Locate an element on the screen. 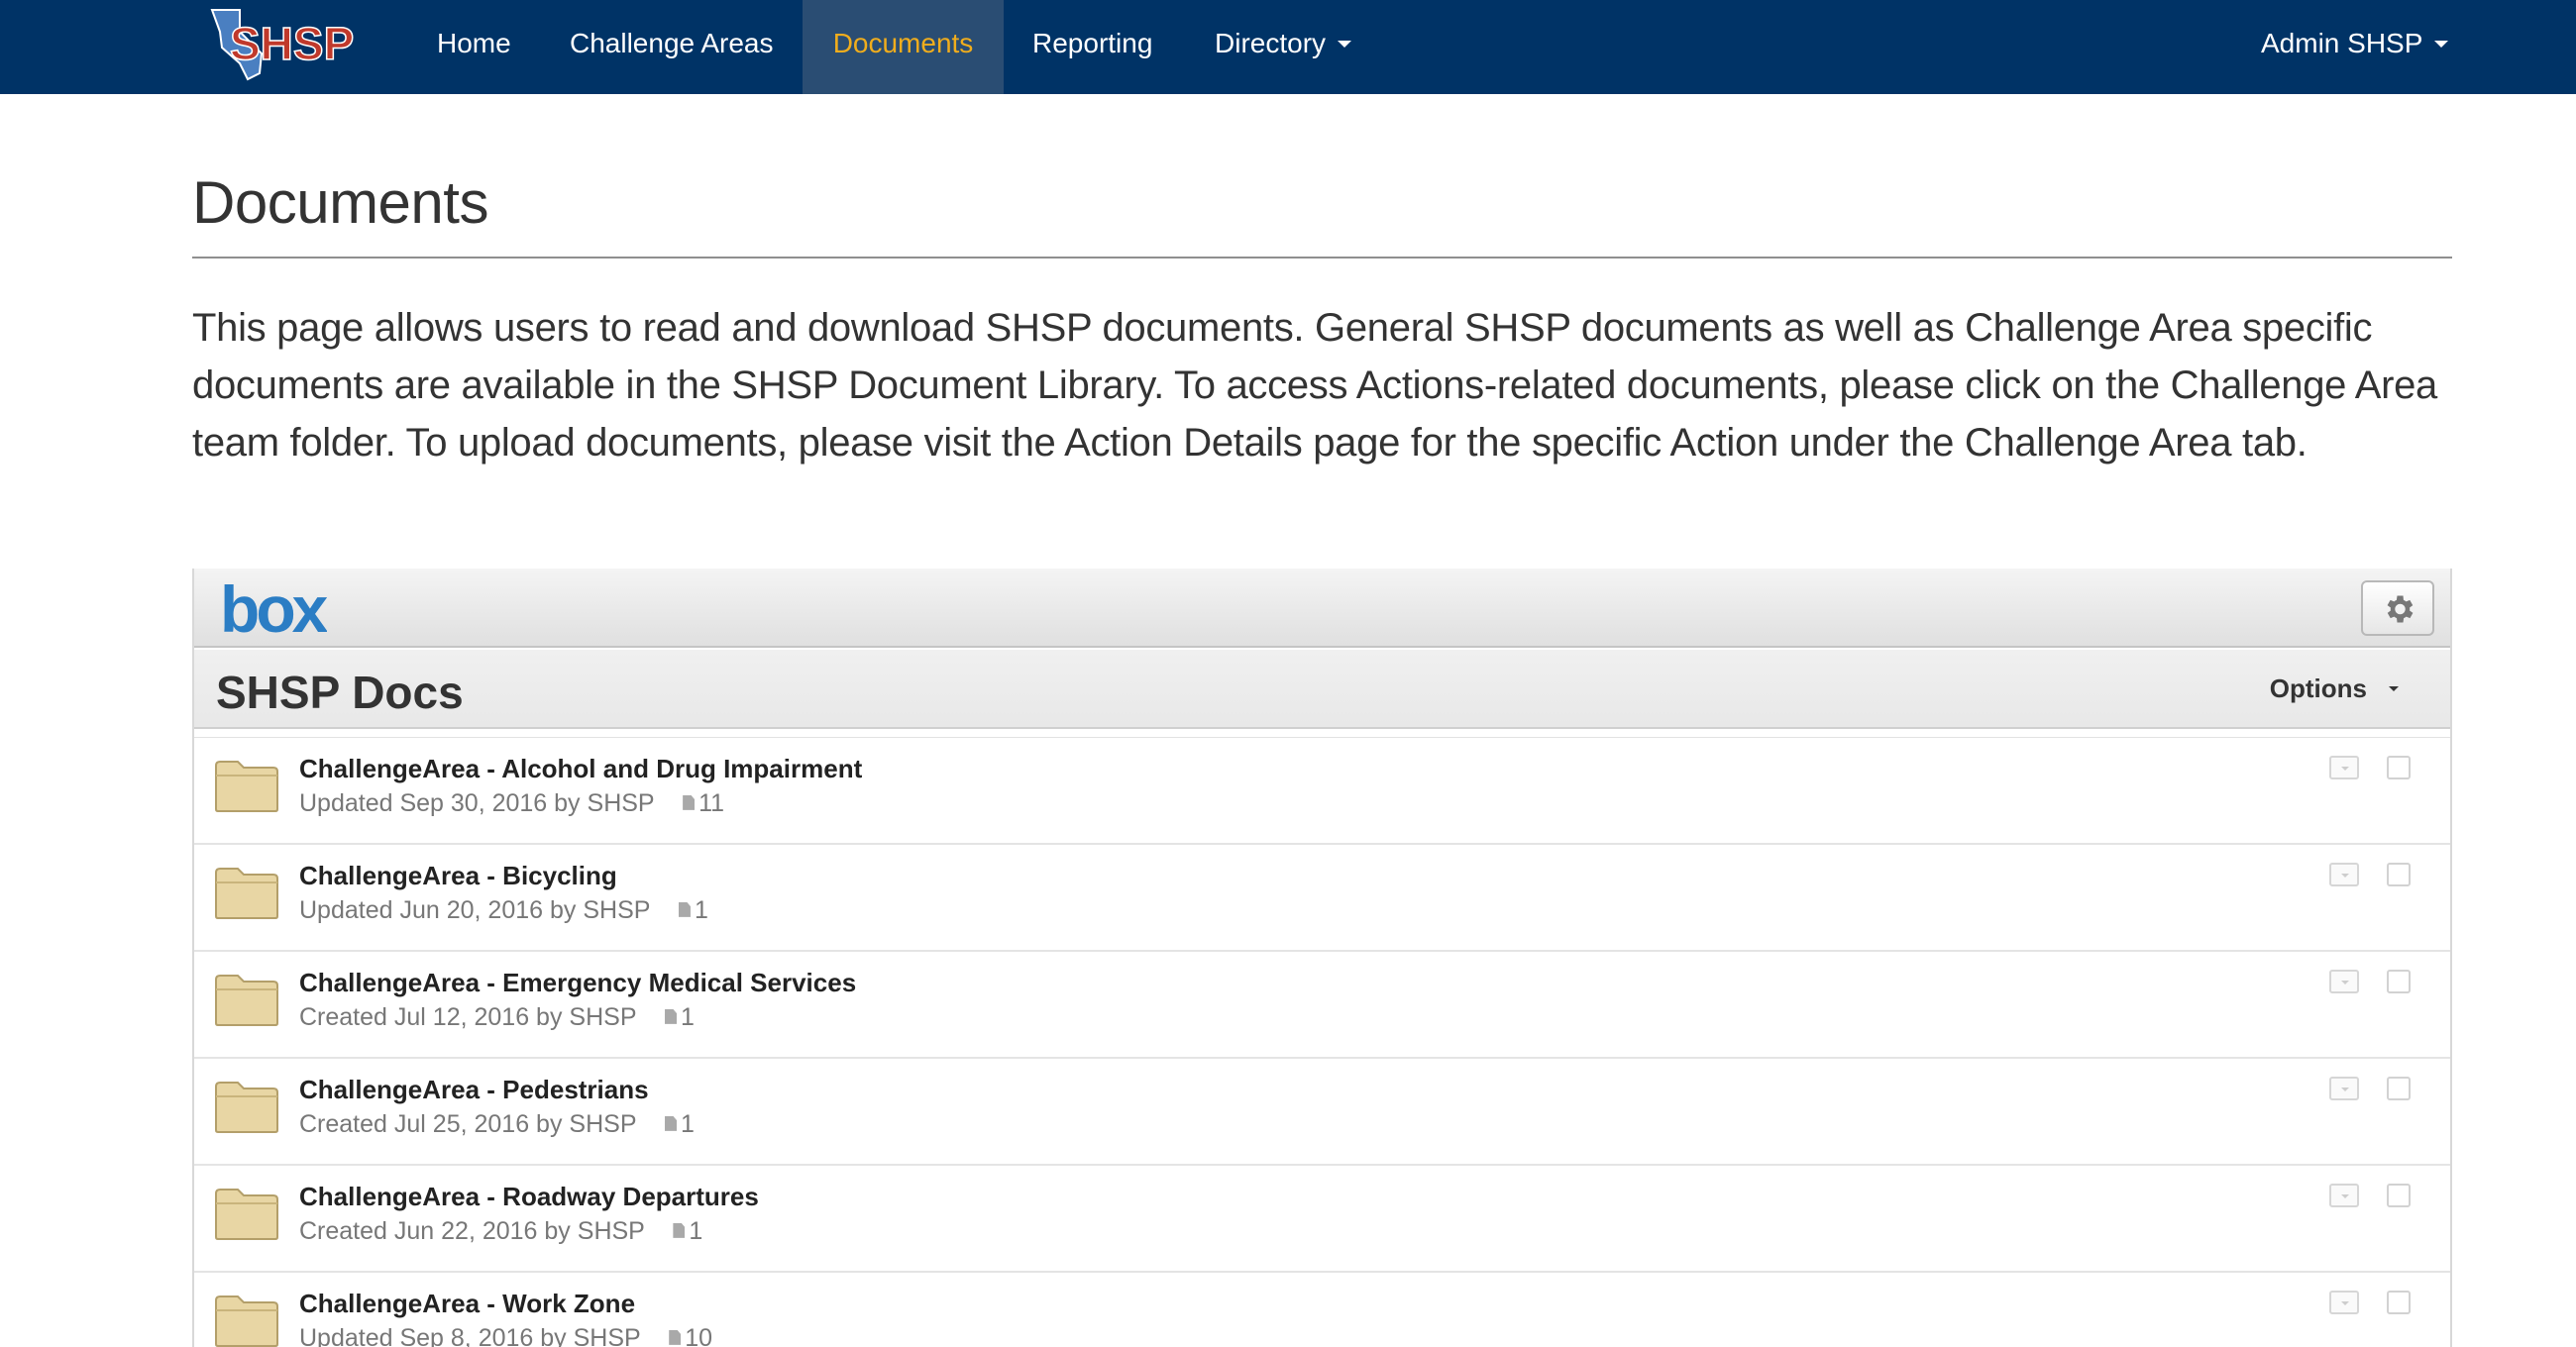 This screenshot has height=1347, width=2576. settings-button is located at coordinates (2398, 608).